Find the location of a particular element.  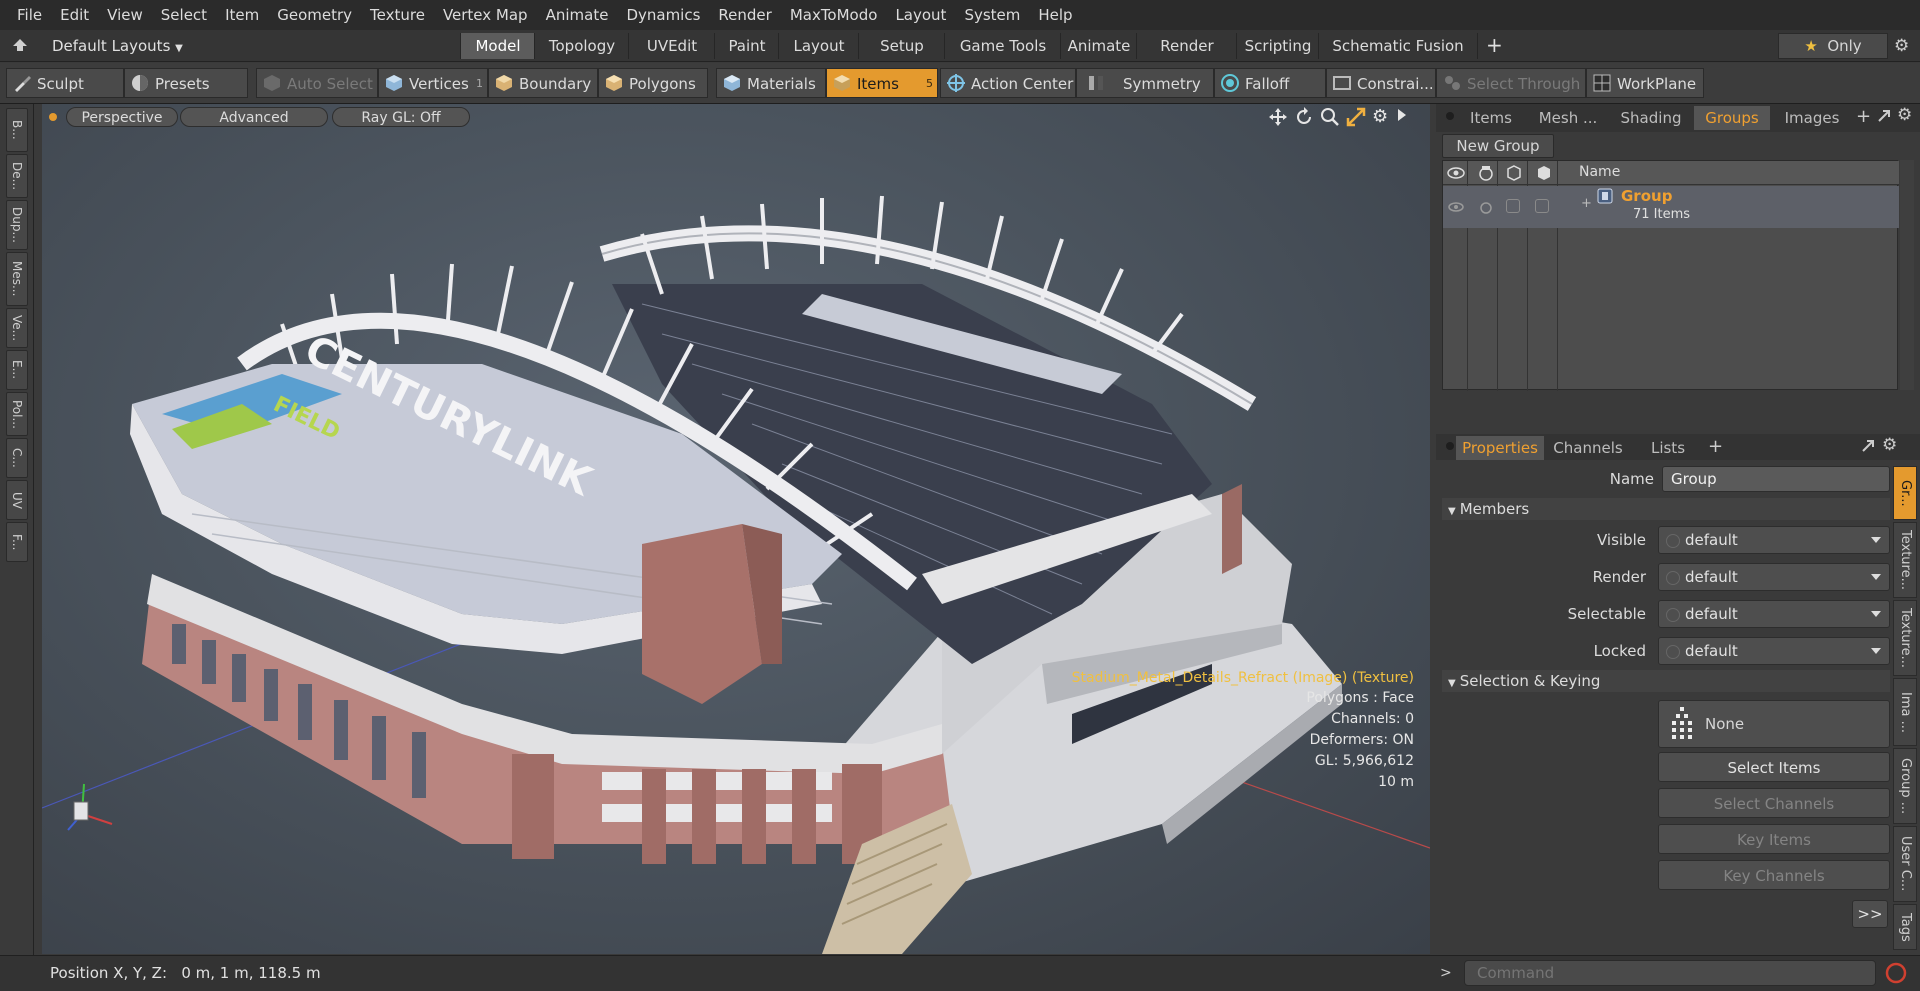

action-center-button: Action Center is located at coordinates (1008, 83).